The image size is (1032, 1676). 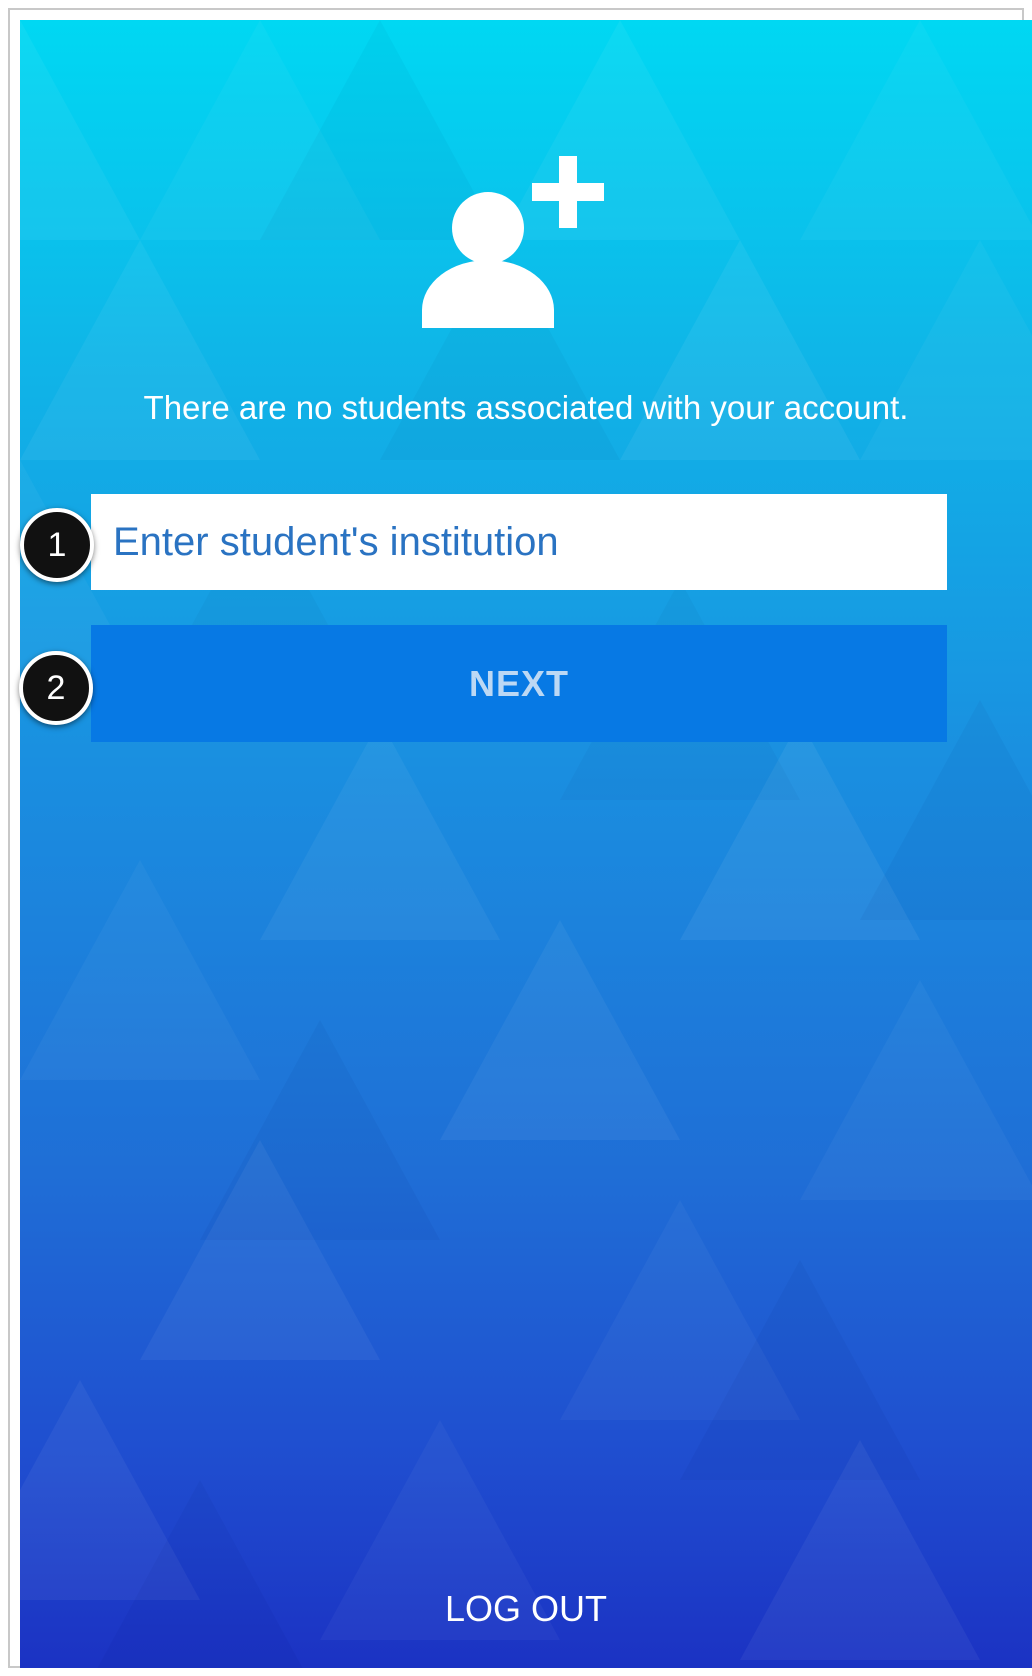 What do you see at coordinates (56, 688) in the screenshot?
I see `callout-badge-2: 2` at bounding box center [56, 688].